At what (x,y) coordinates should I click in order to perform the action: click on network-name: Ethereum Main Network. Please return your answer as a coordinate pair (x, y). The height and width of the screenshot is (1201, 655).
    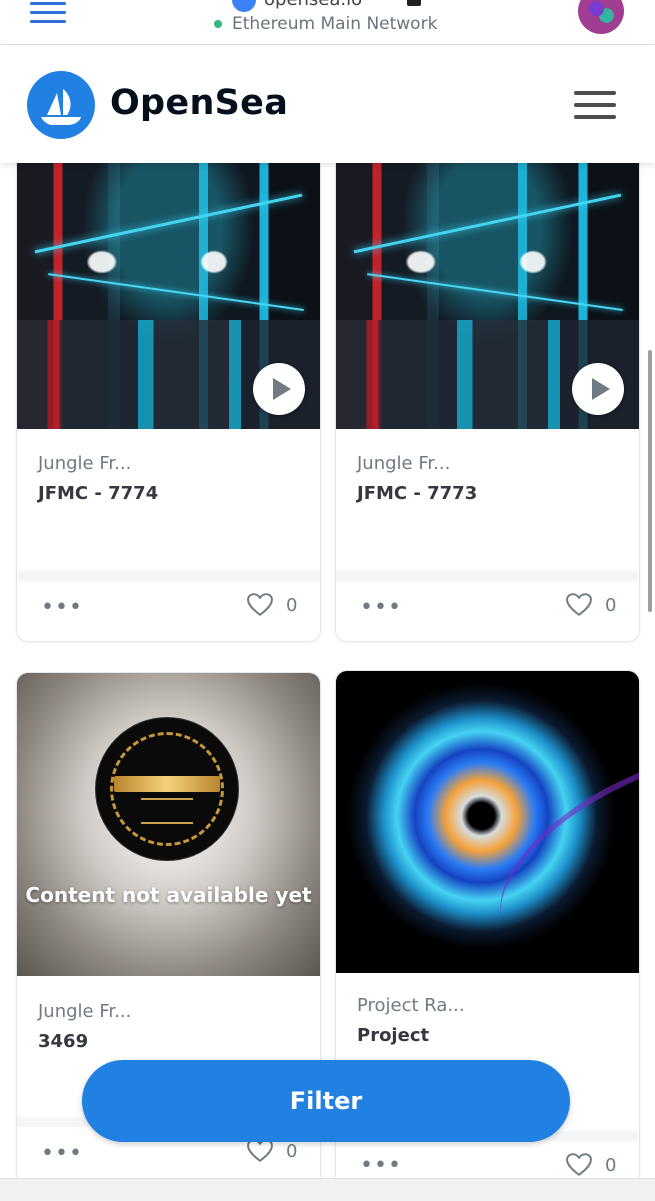
    Looking at the image, I should click on (335, 24).